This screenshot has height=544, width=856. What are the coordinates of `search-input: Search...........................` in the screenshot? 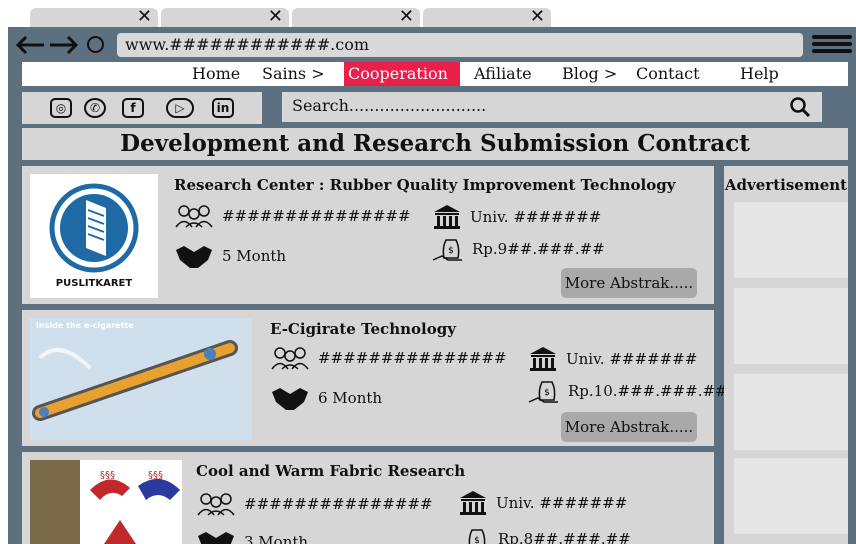 It's located at (552, 107).